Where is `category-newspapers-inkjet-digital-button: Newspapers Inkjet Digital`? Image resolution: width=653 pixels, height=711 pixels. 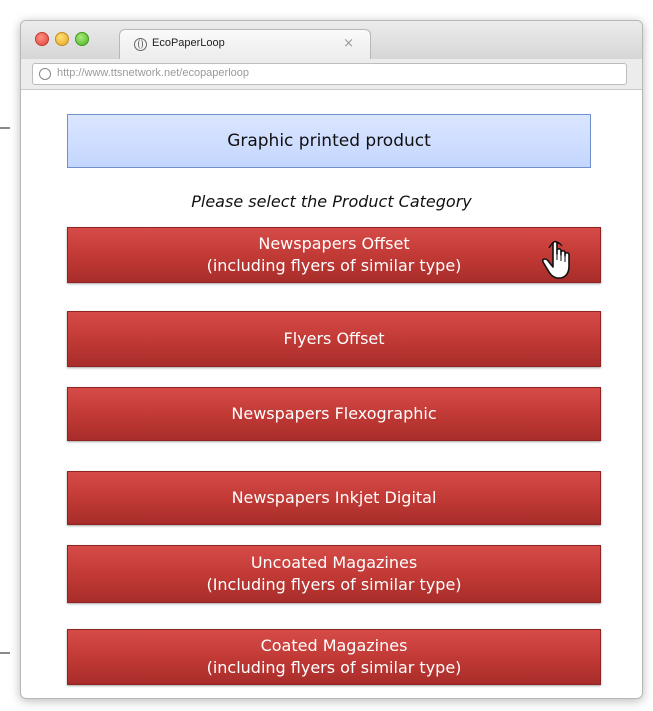
category-newspapers-inkjet-digital-button: Newspapers Inkjet Digital is located at coordinates (334, 498).